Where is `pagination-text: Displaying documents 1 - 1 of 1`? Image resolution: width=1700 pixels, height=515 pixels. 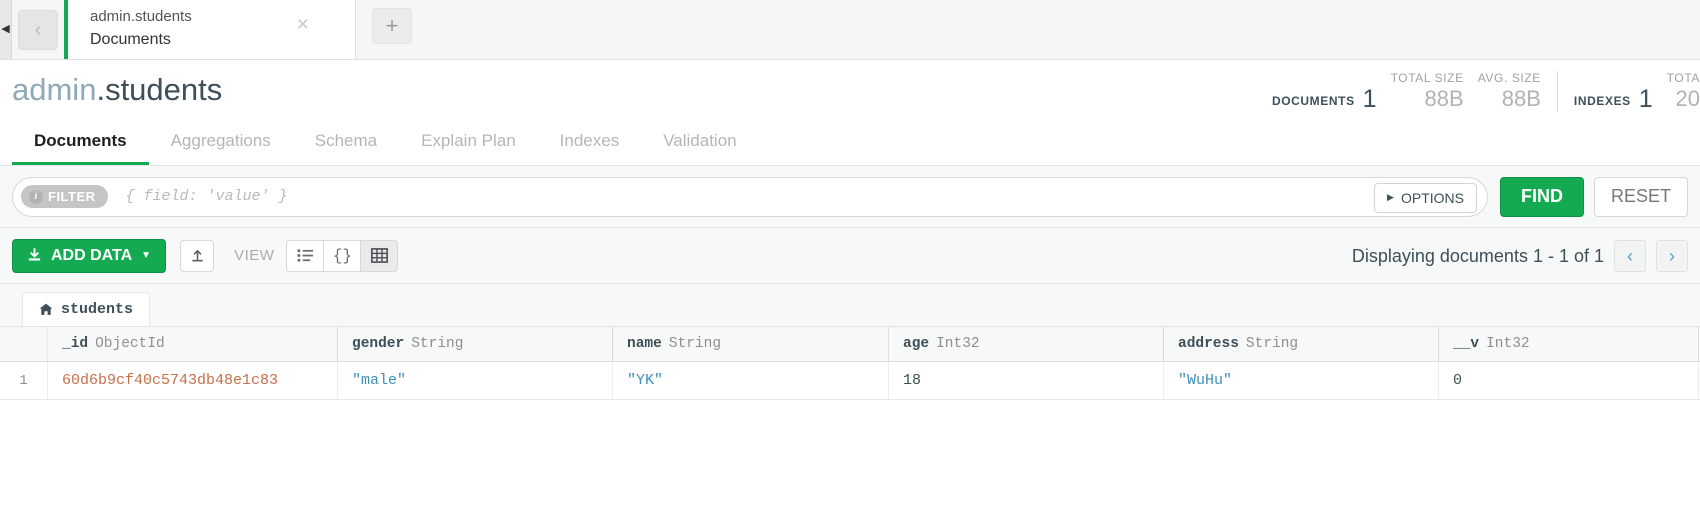
pagination-text: Displaying documents 1 - 1 of 1 is located at coordinates (1477, 255).